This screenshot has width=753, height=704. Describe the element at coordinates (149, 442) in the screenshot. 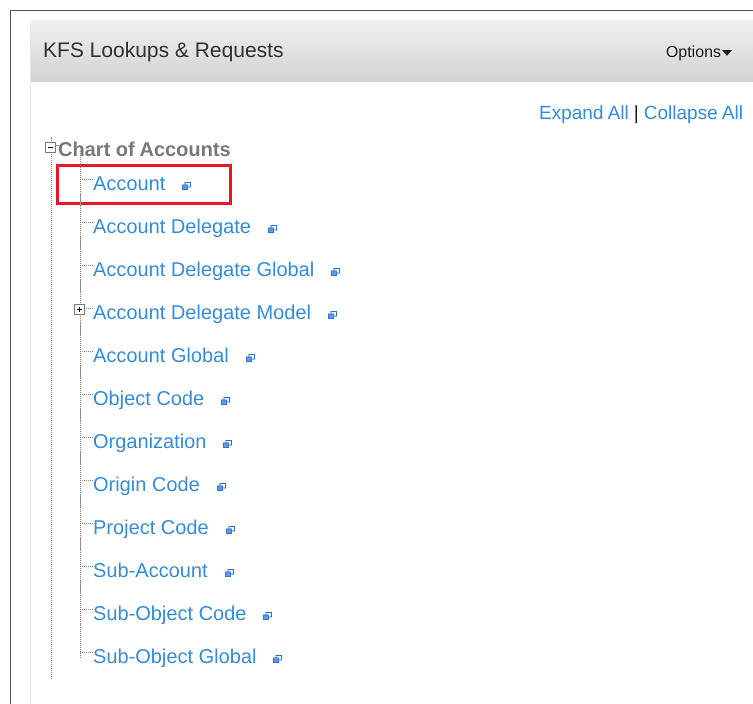

I see `tree-link: Organization` at that location.